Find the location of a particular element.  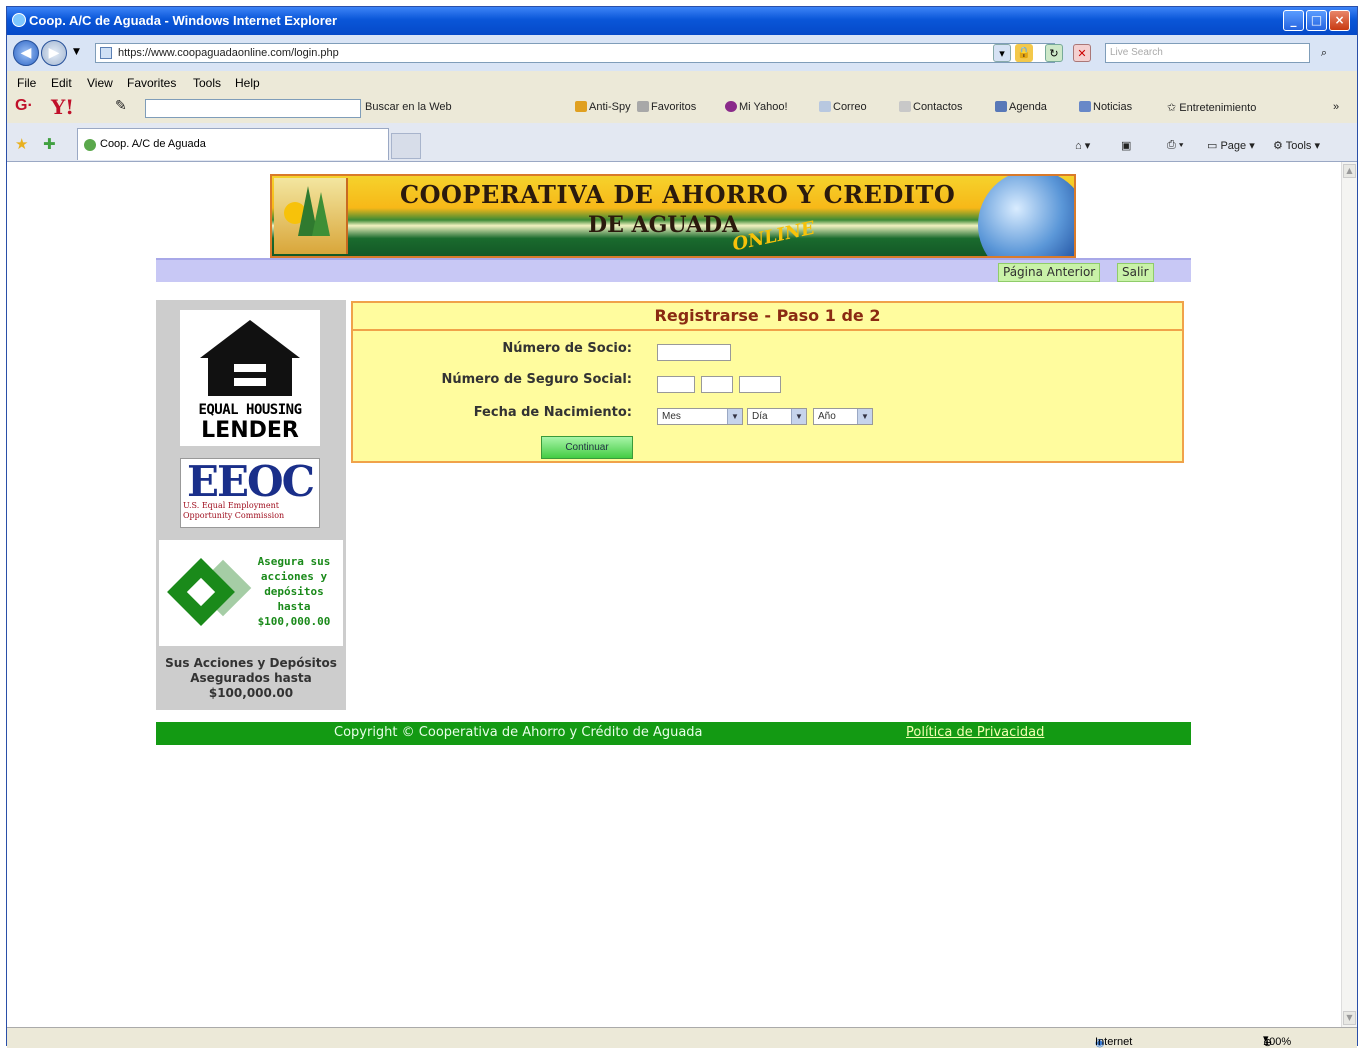

globe-icon is located at coordinates (1026, 216).